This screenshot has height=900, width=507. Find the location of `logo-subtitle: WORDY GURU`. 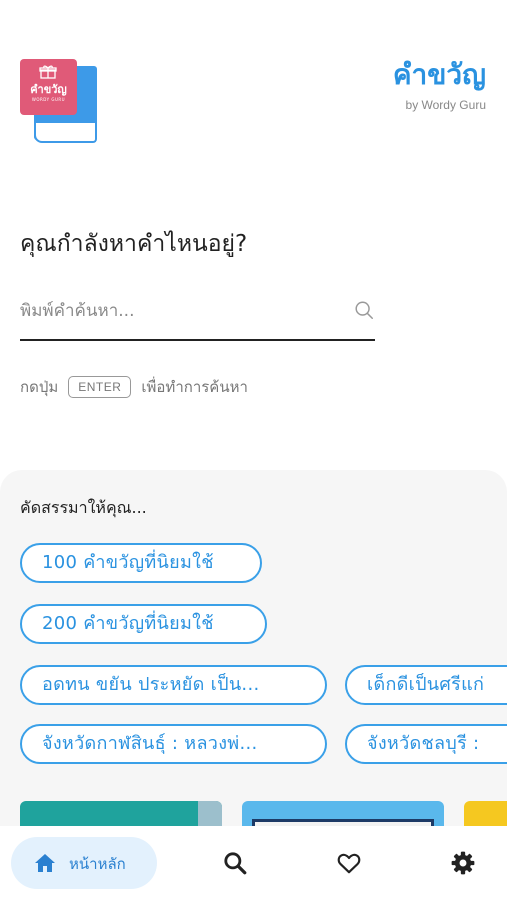

logo-subtitle: WORDY GURU is located at coordinates (48, 99).